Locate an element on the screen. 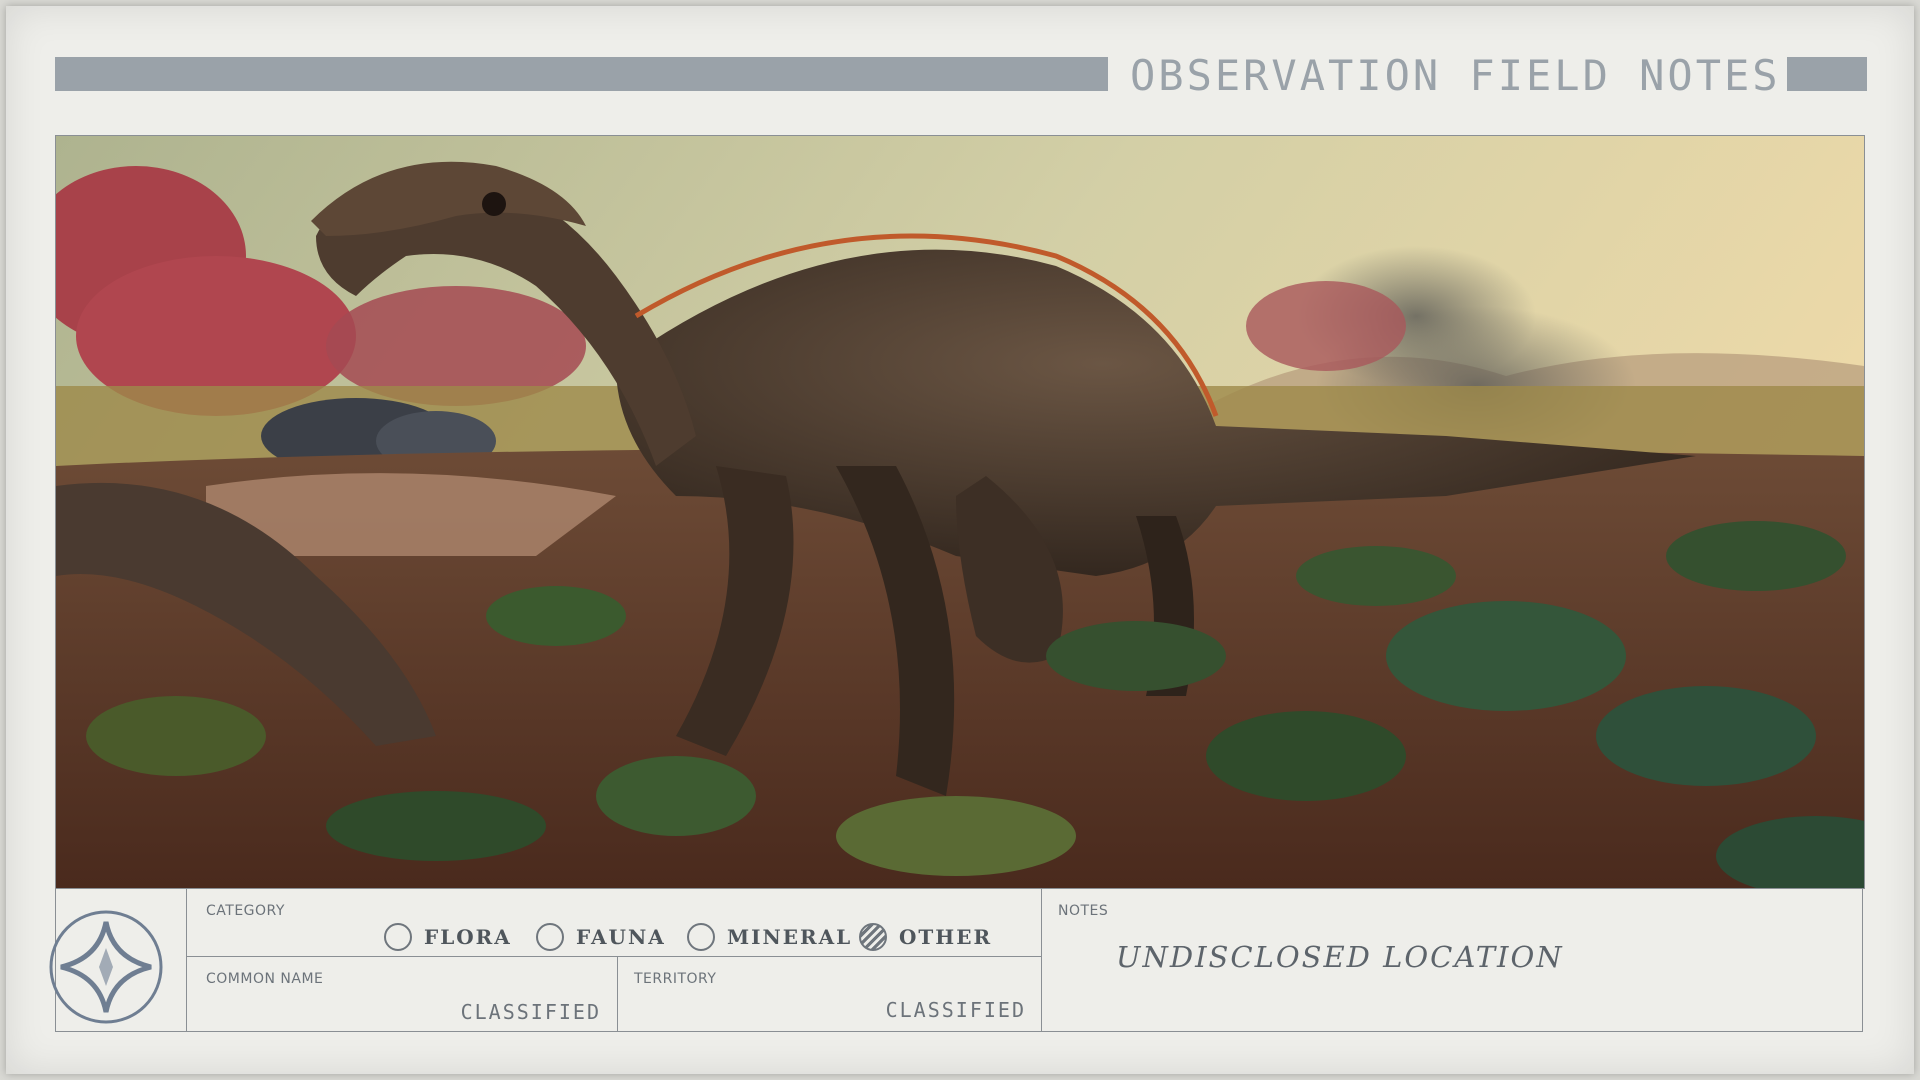 The width and height of the screenshot is (1920, 1080). flora-radio is located at coordinates (398, 937).